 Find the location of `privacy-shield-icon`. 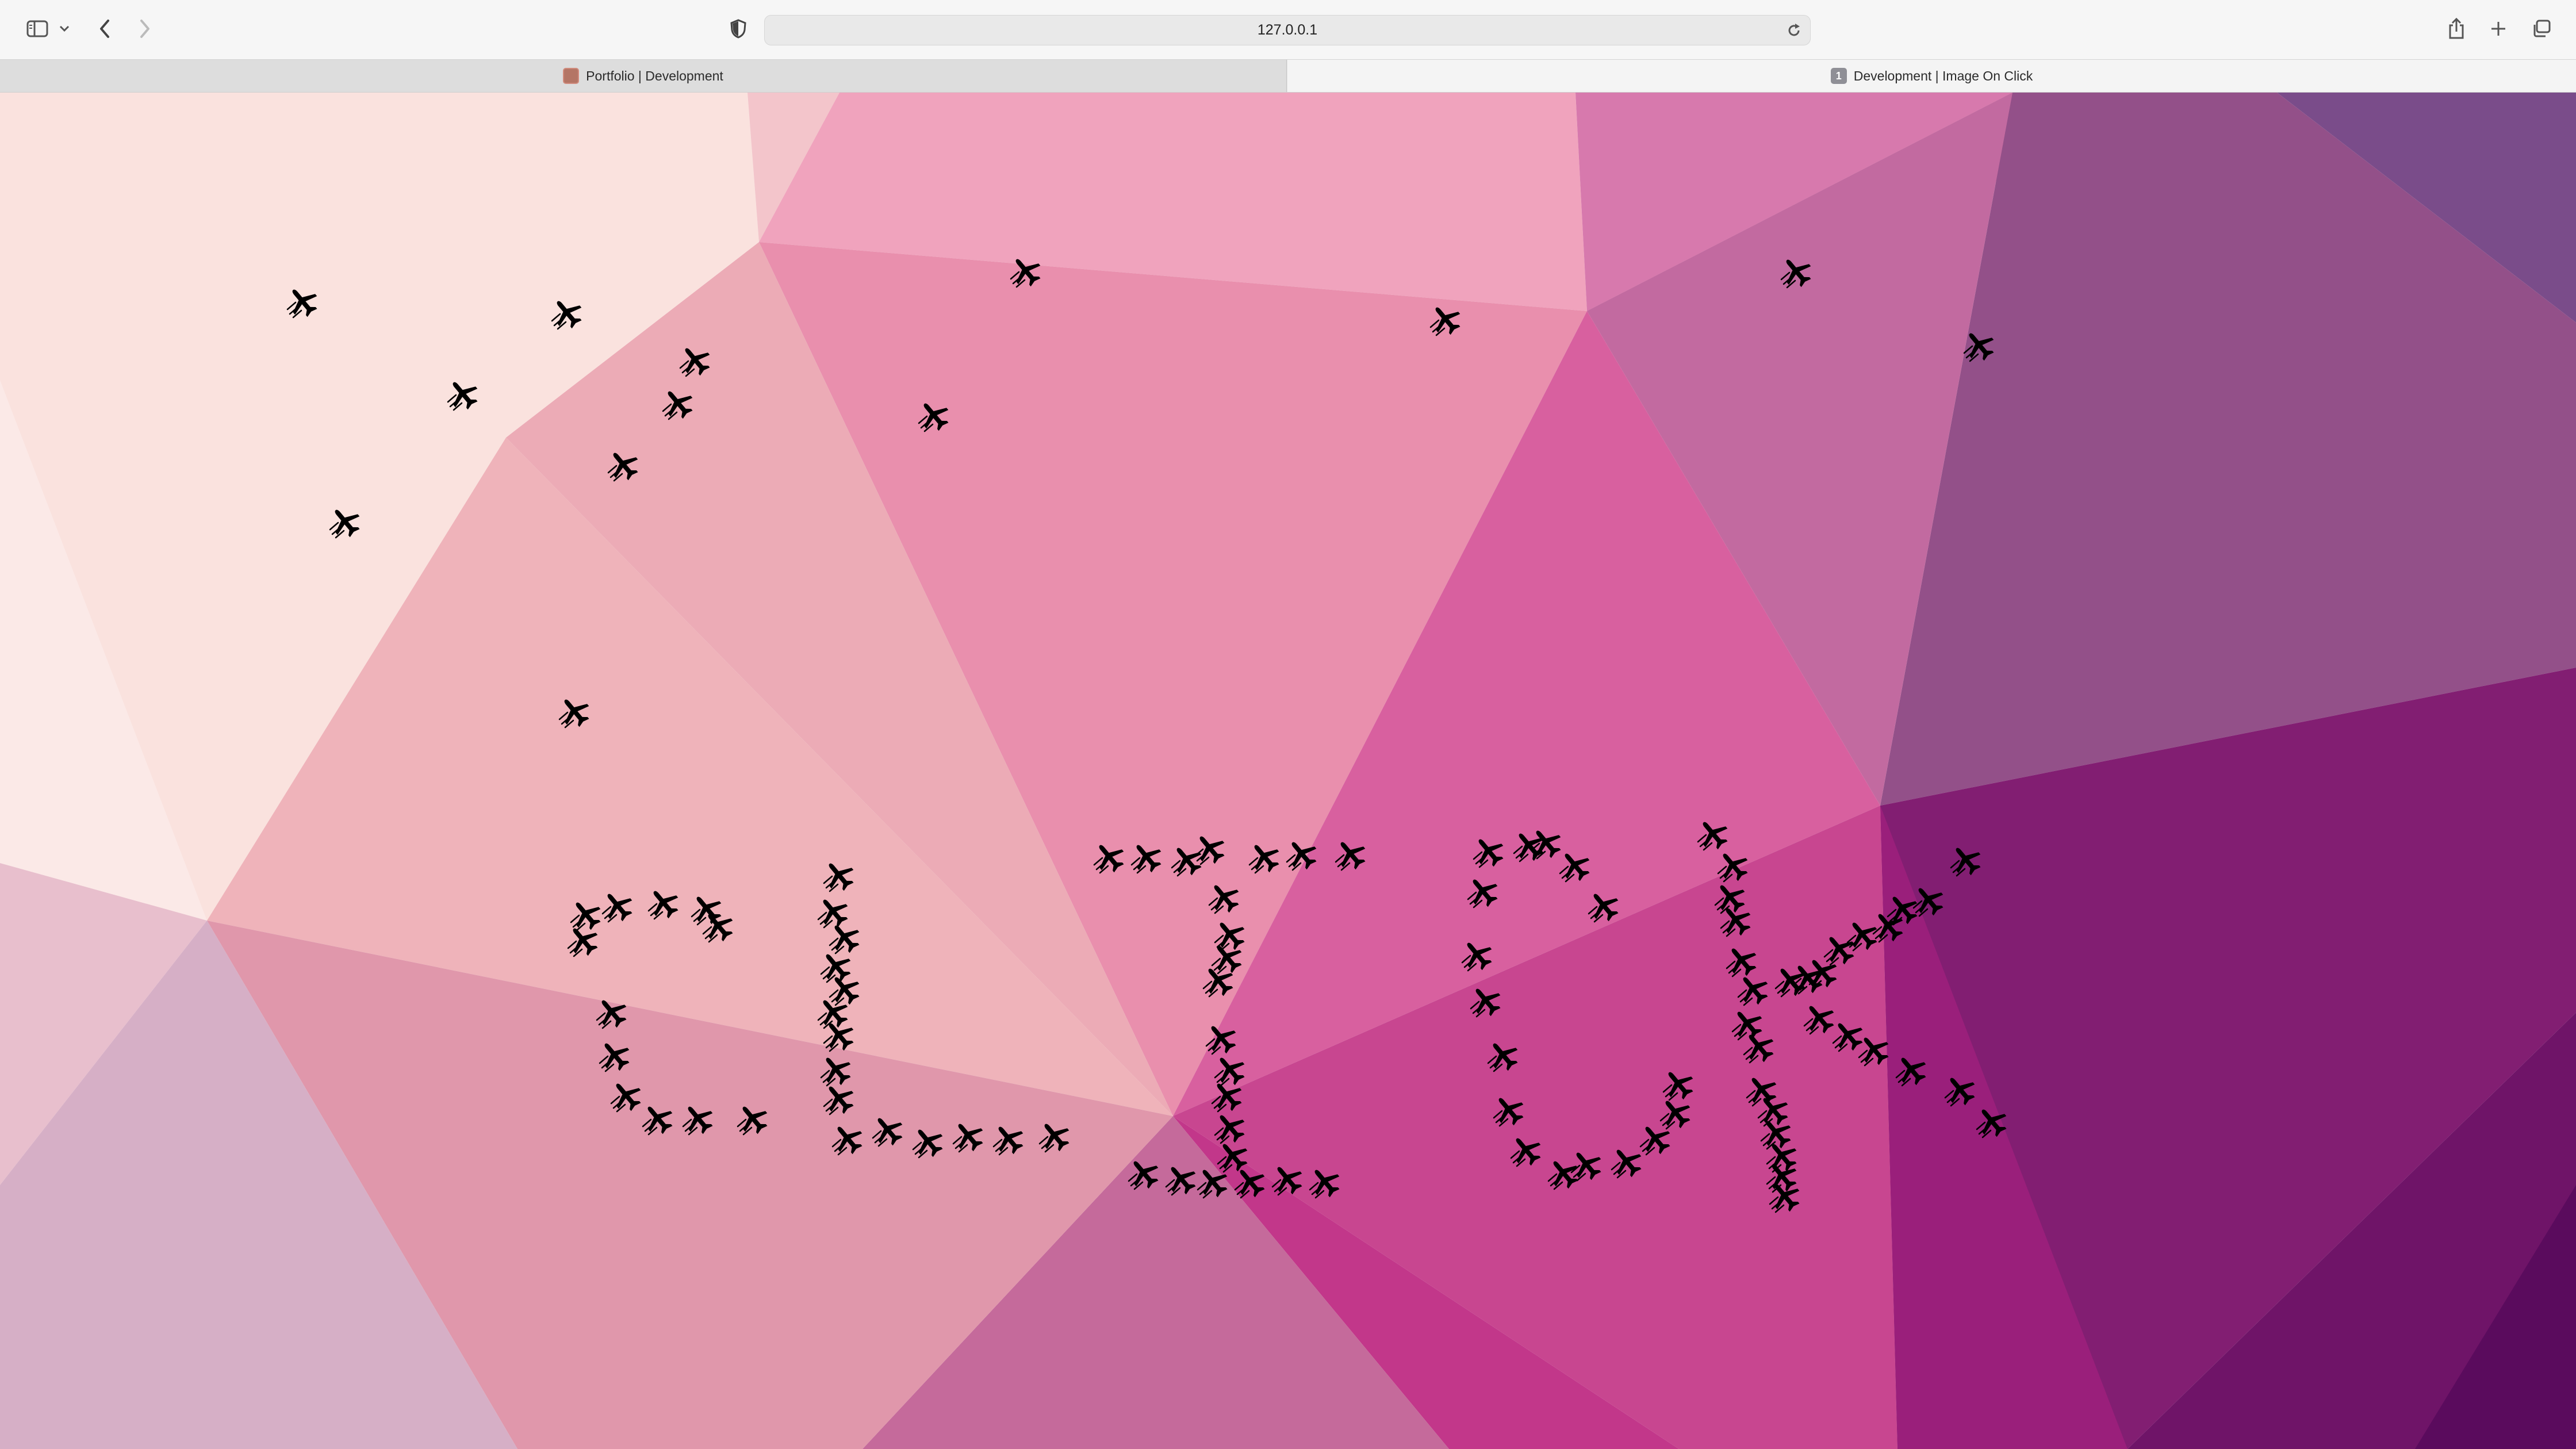

privacy-shield-icon is located at coordinates (738, 29).